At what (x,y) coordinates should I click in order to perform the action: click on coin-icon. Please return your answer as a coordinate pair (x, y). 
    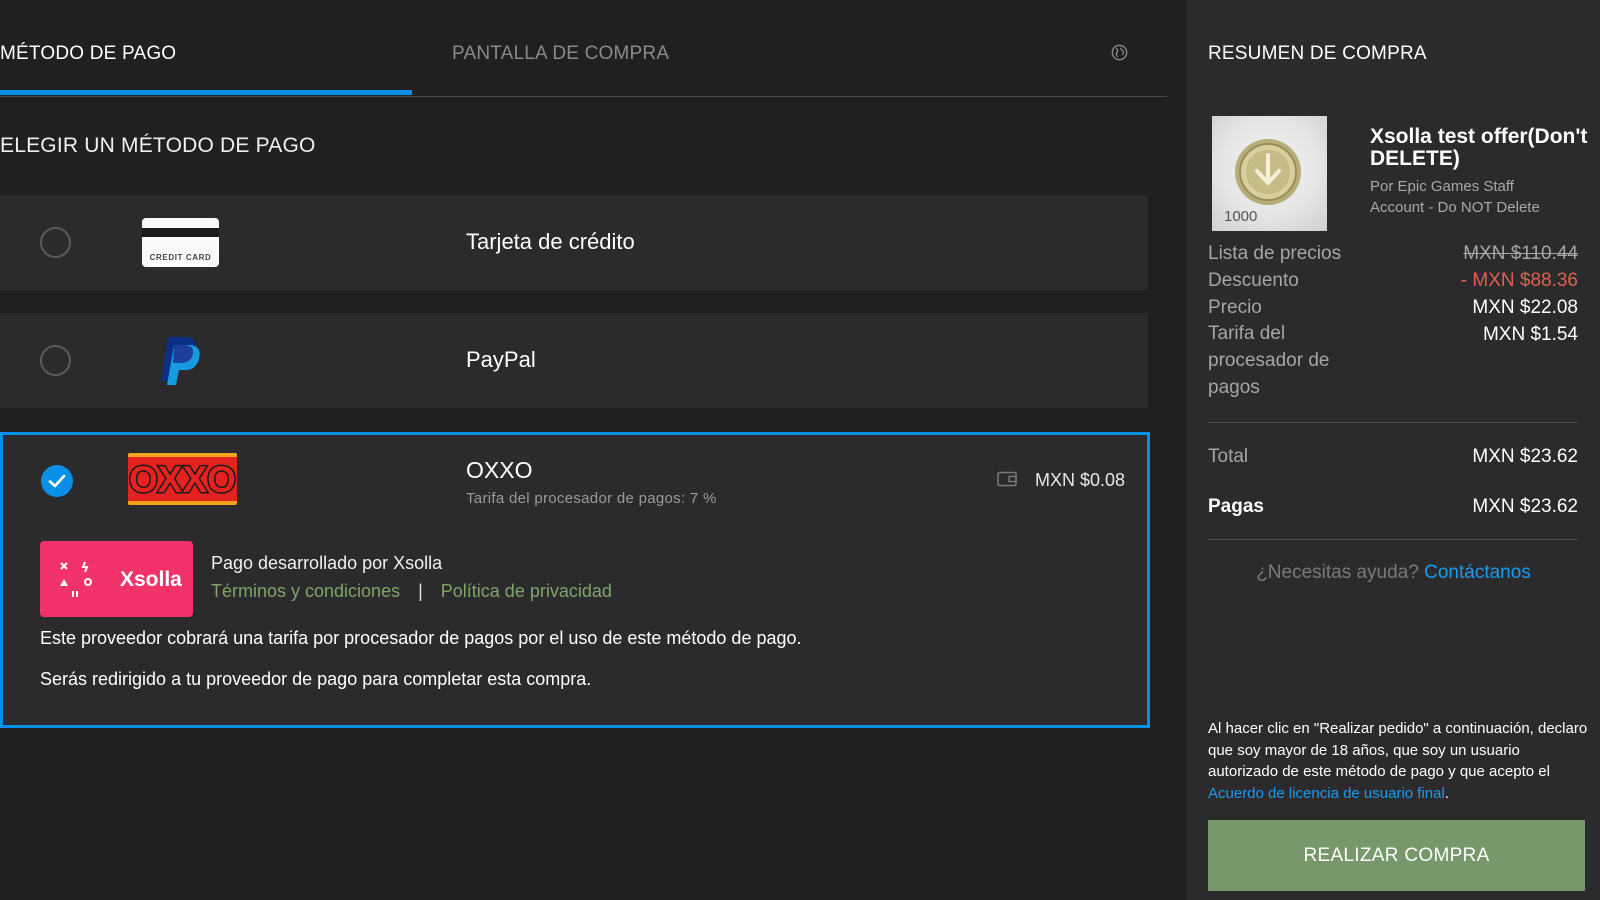
    Looking at the image, I should click on (1268, 172).